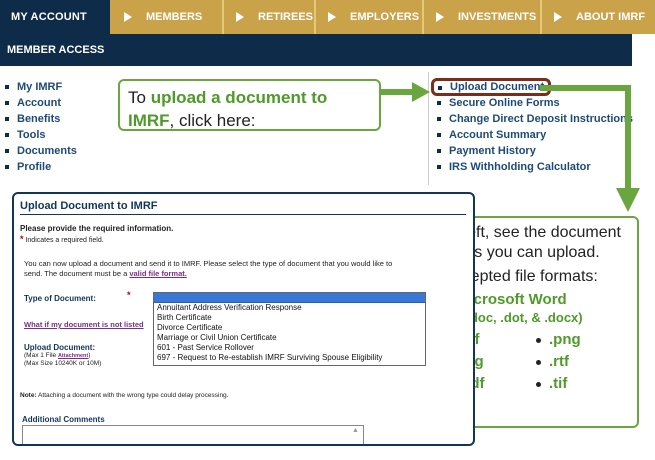  What do you see at coordinates (158, 273) in the screenshot?
I see `valid-file-format-link: valid file format.` at bounding box center [158, 273].